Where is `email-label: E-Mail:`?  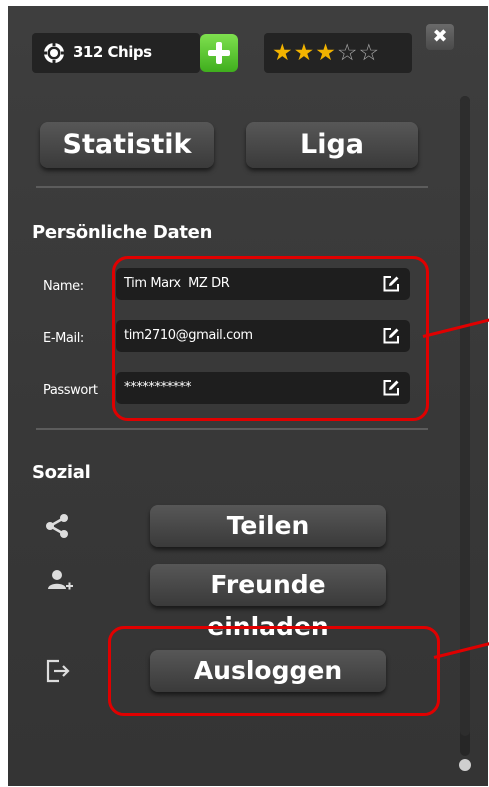 email-label: E-Mail: is located at coordinates (63, 338).